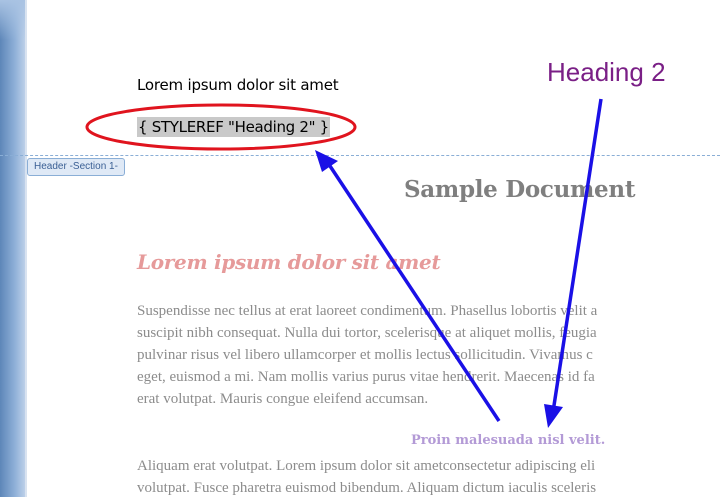 The height and width of the screenshot is (499, 720). What do you see at coordinates (573, 263) in the screenshot?
I see `arrow-to-heading2` at bounding box center [573, 263].